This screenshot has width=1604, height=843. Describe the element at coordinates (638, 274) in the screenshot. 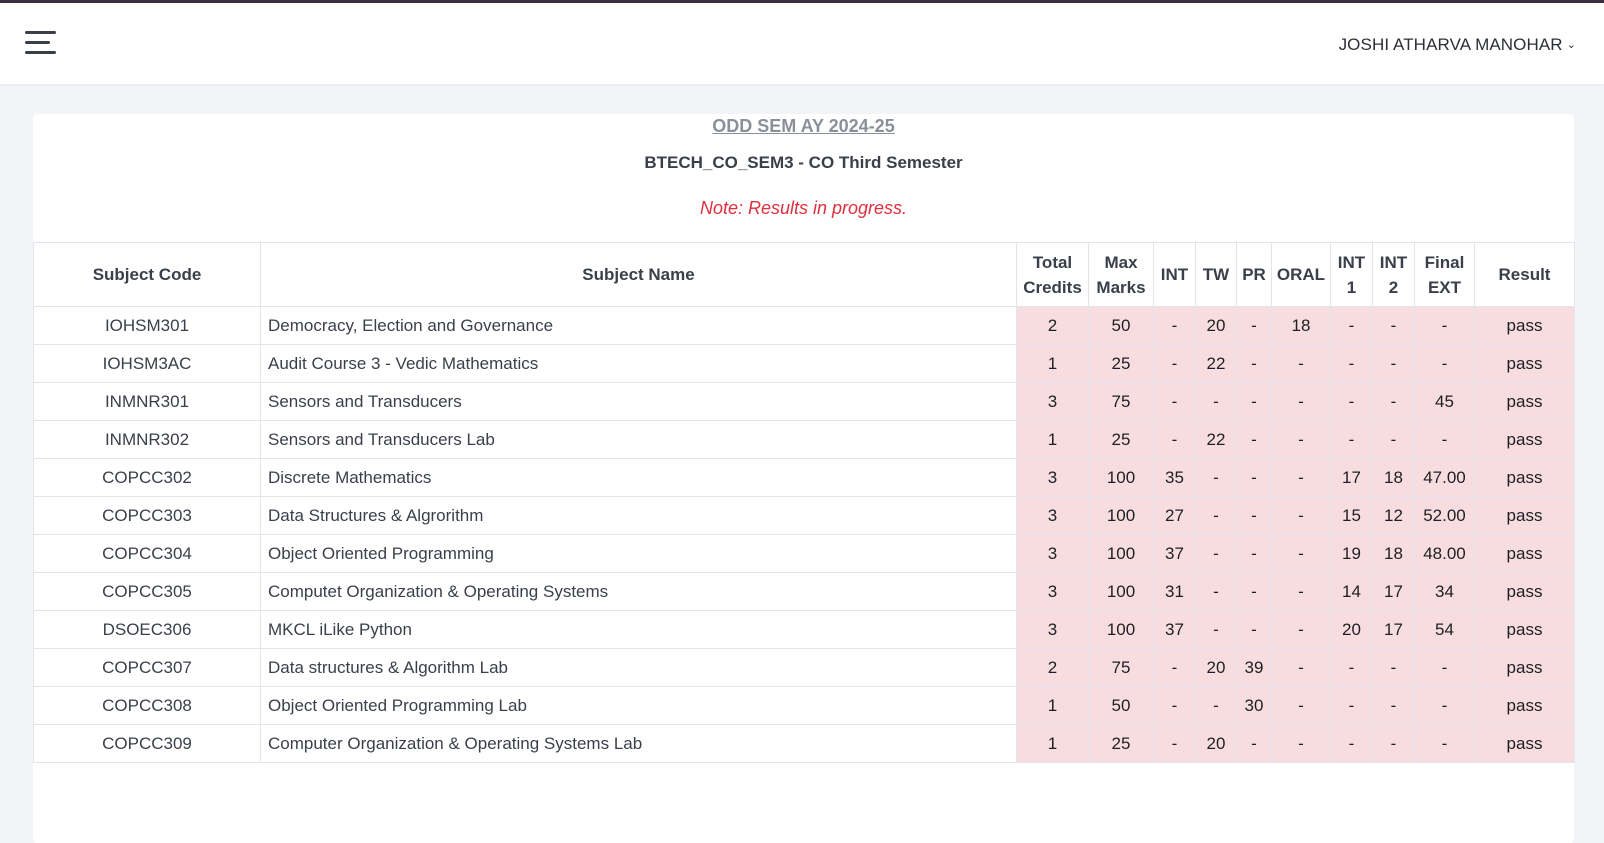

I see `header-subject-name: Subject Name` at that location.